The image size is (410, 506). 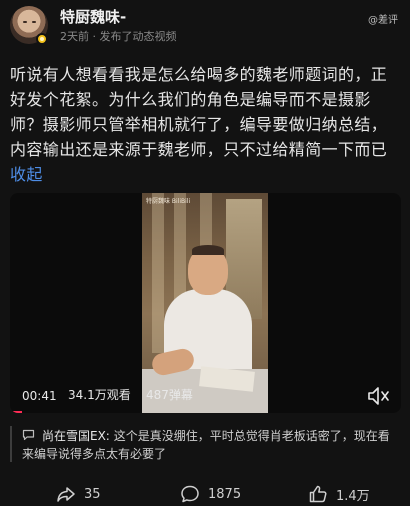 I want to click on post-time: 2天前, so click(x=74, y=36).